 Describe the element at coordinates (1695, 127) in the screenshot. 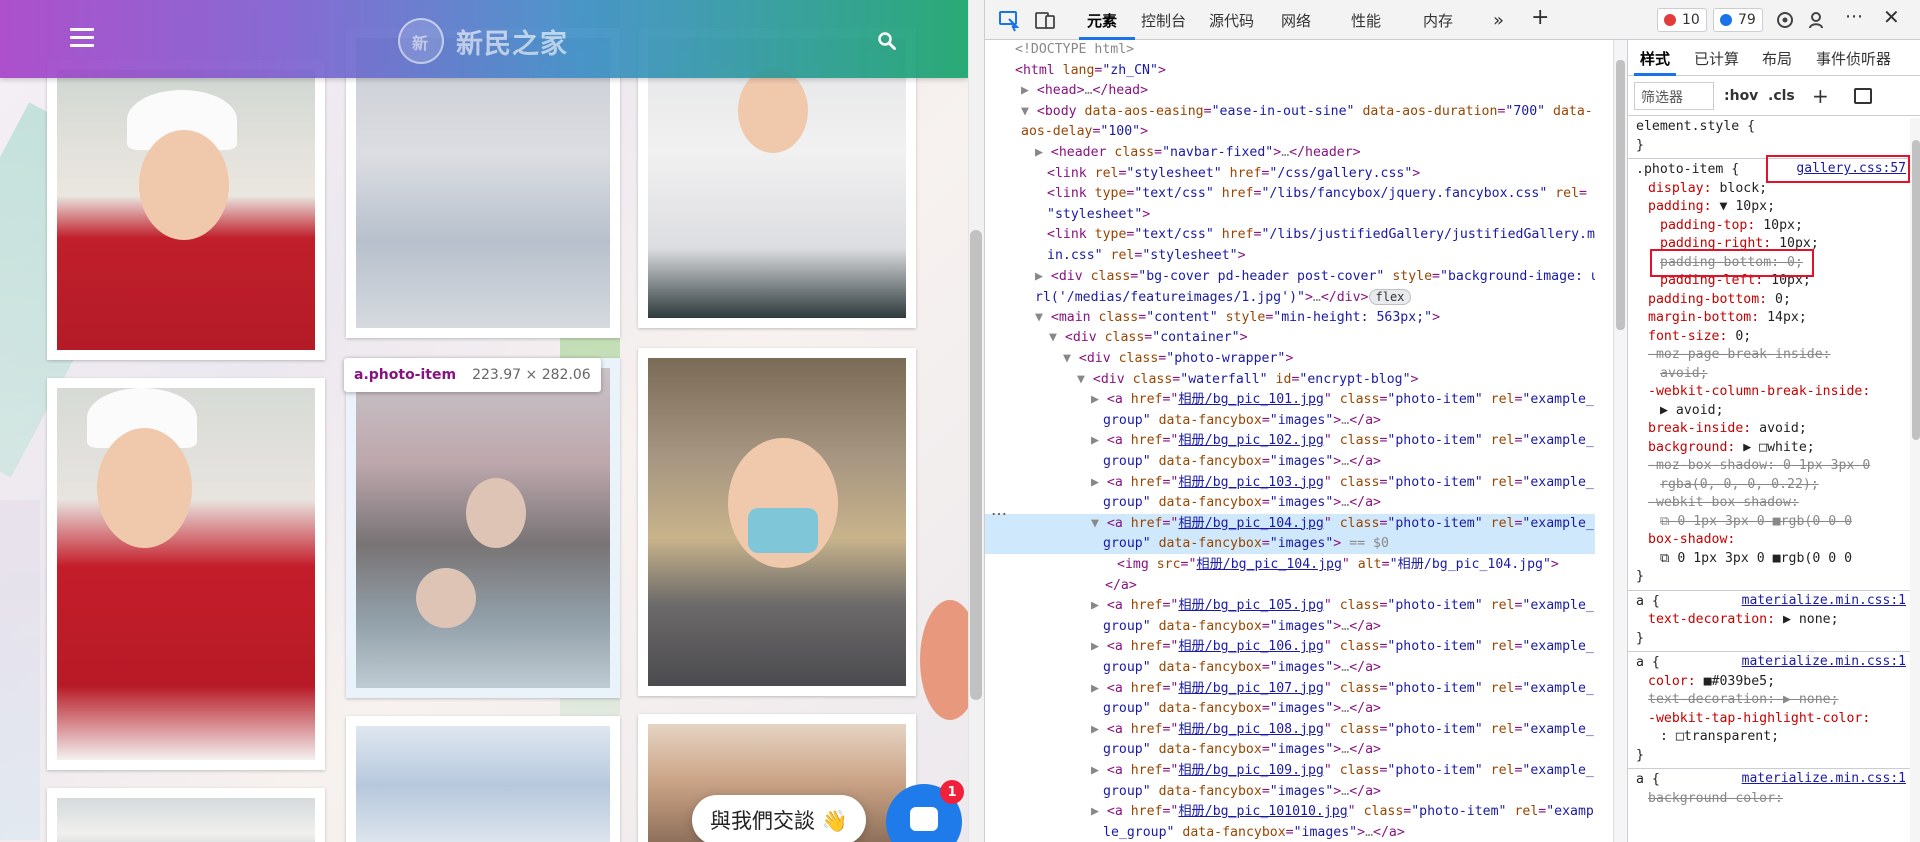

I see `style-line: element.style {` at that location.